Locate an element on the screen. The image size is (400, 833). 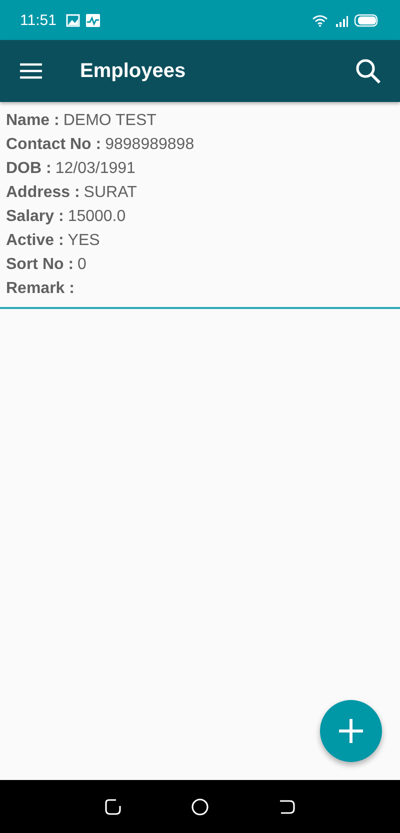
status-time: 11:51 is located at coordinates (38, 20).